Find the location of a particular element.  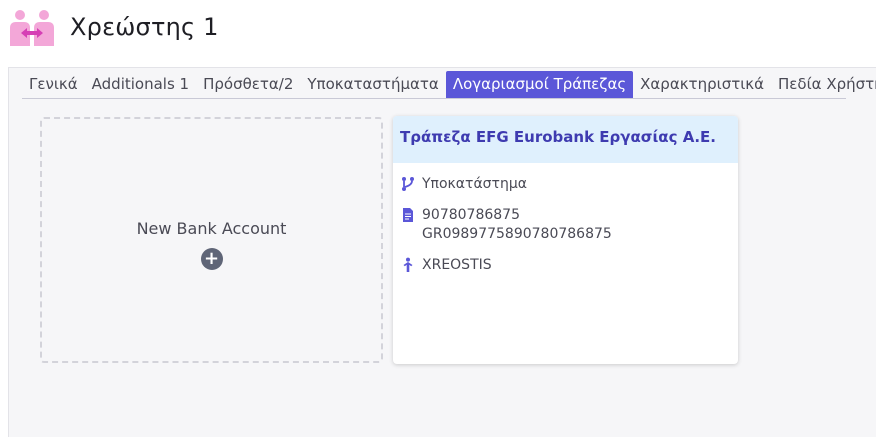

tab-bank-accounts: Λογαριασμοί Τράπεζας is located at coordinates (539, 84).